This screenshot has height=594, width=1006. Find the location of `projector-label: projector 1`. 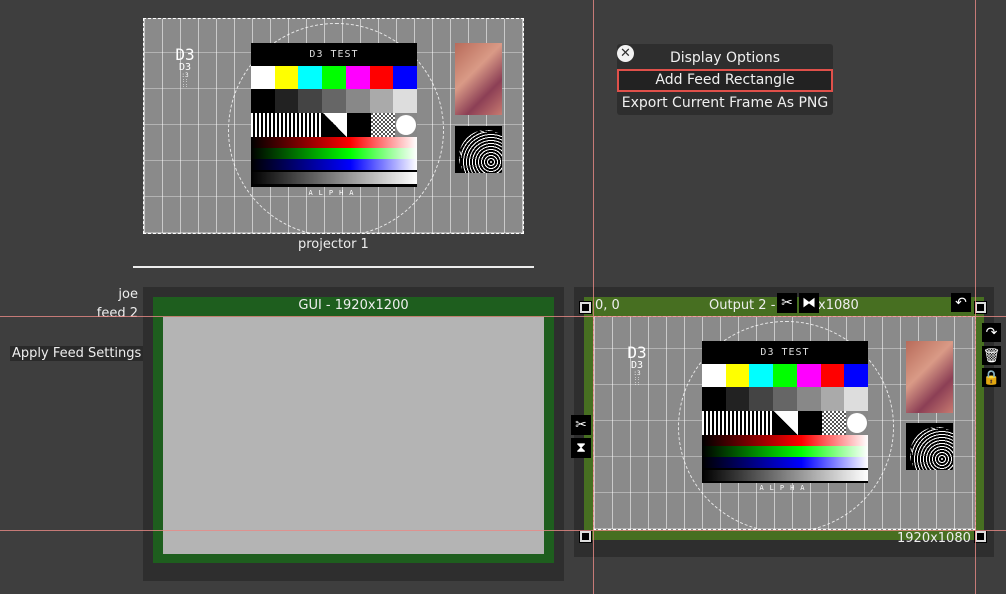

projector-label: projector 1 is located at coordinates (333, 244).